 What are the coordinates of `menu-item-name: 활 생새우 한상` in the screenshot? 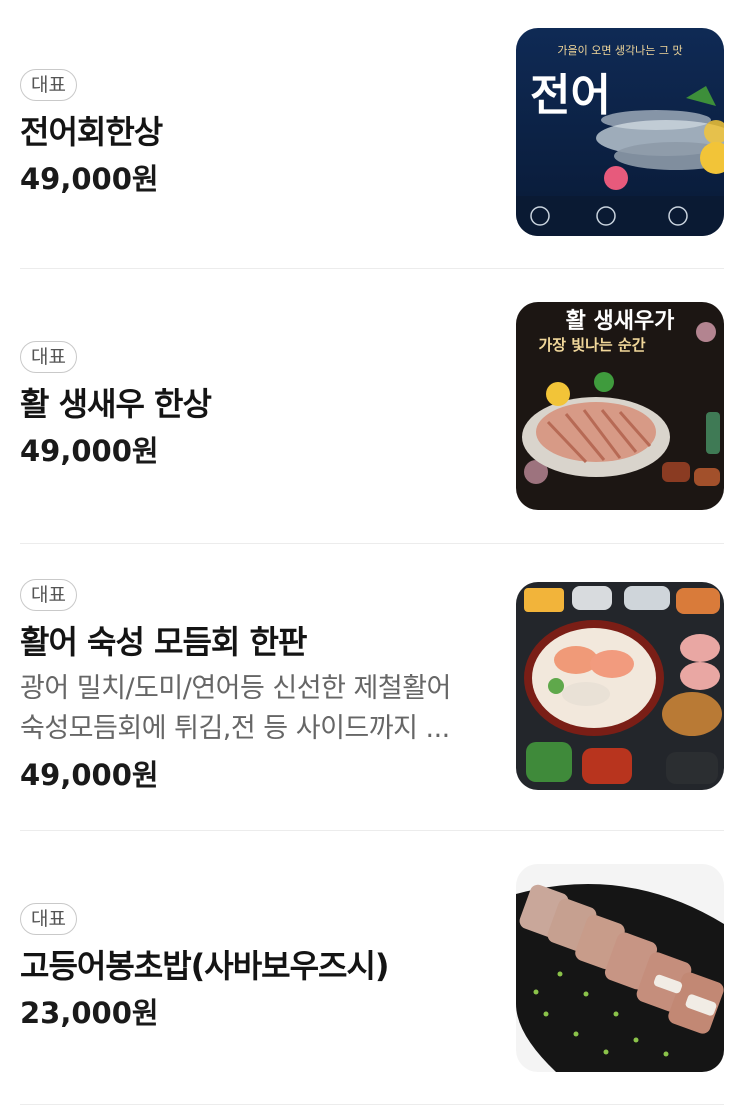 It's located at (116, 404).